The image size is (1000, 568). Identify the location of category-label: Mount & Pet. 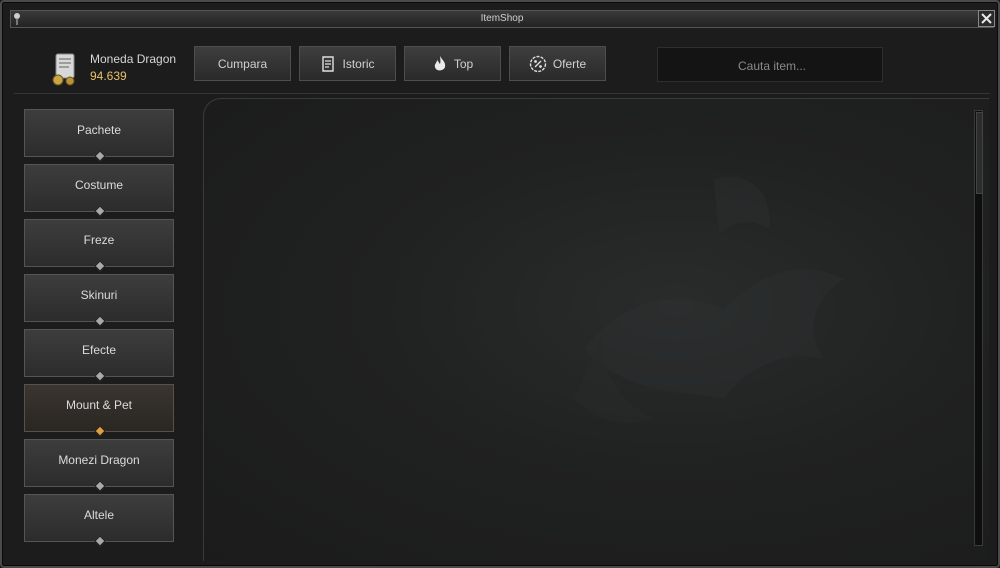
(99, 405).